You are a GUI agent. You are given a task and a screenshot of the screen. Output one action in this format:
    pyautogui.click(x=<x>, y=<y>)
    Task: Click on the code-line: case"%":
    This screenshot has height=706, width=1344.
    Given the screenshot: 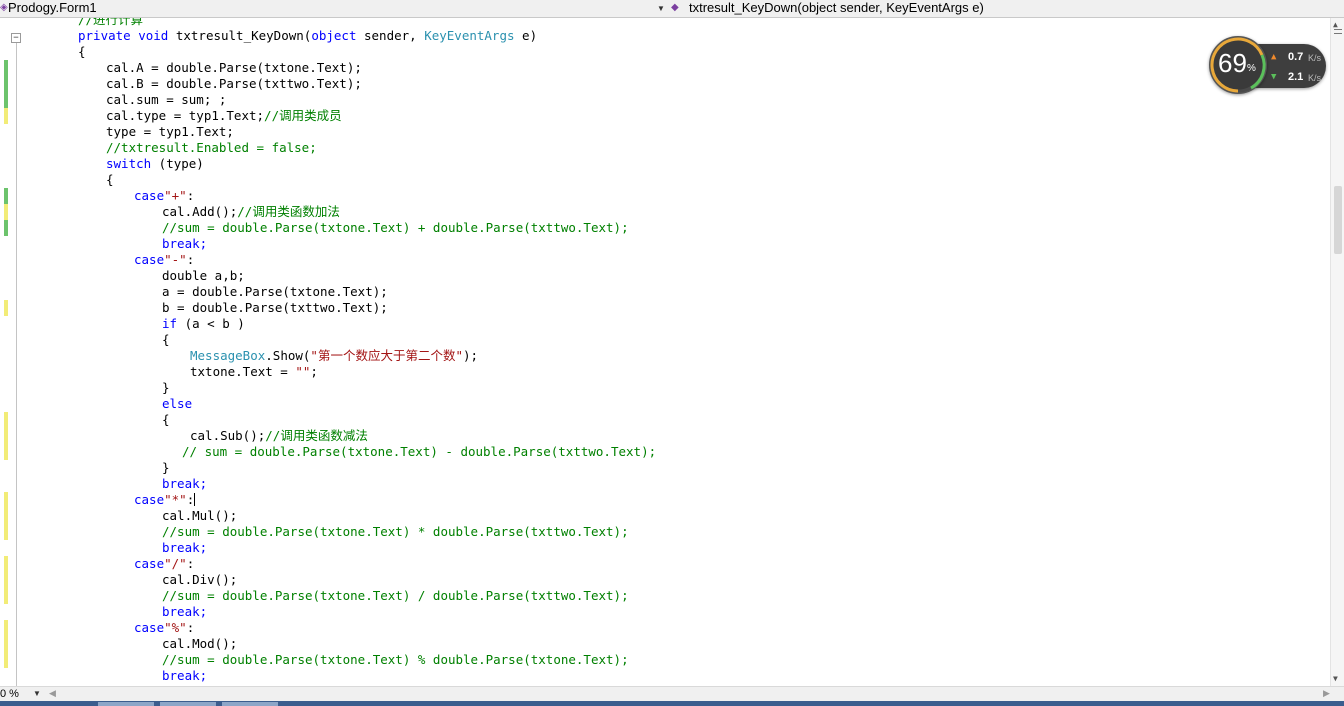 What is the action you would take?
    pyautogui.click(x=164, y=628)
    